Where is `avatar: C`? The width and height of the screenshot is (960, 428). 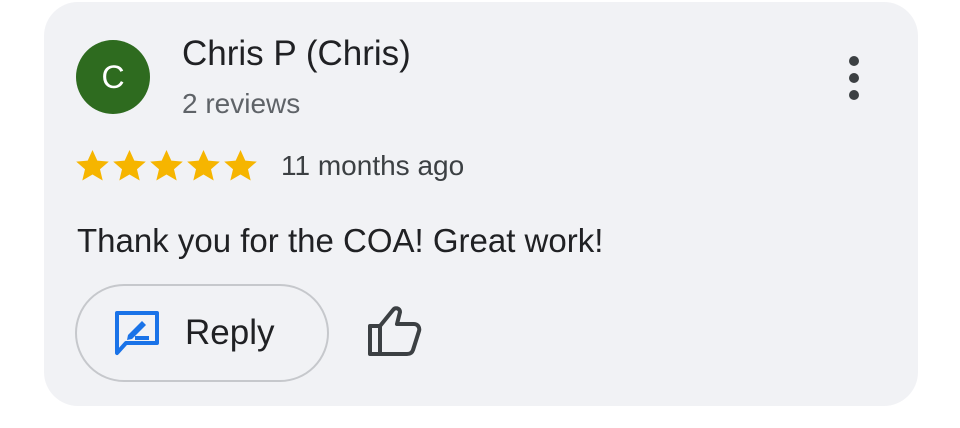
avatar: C is located at coordinates (113, 77).